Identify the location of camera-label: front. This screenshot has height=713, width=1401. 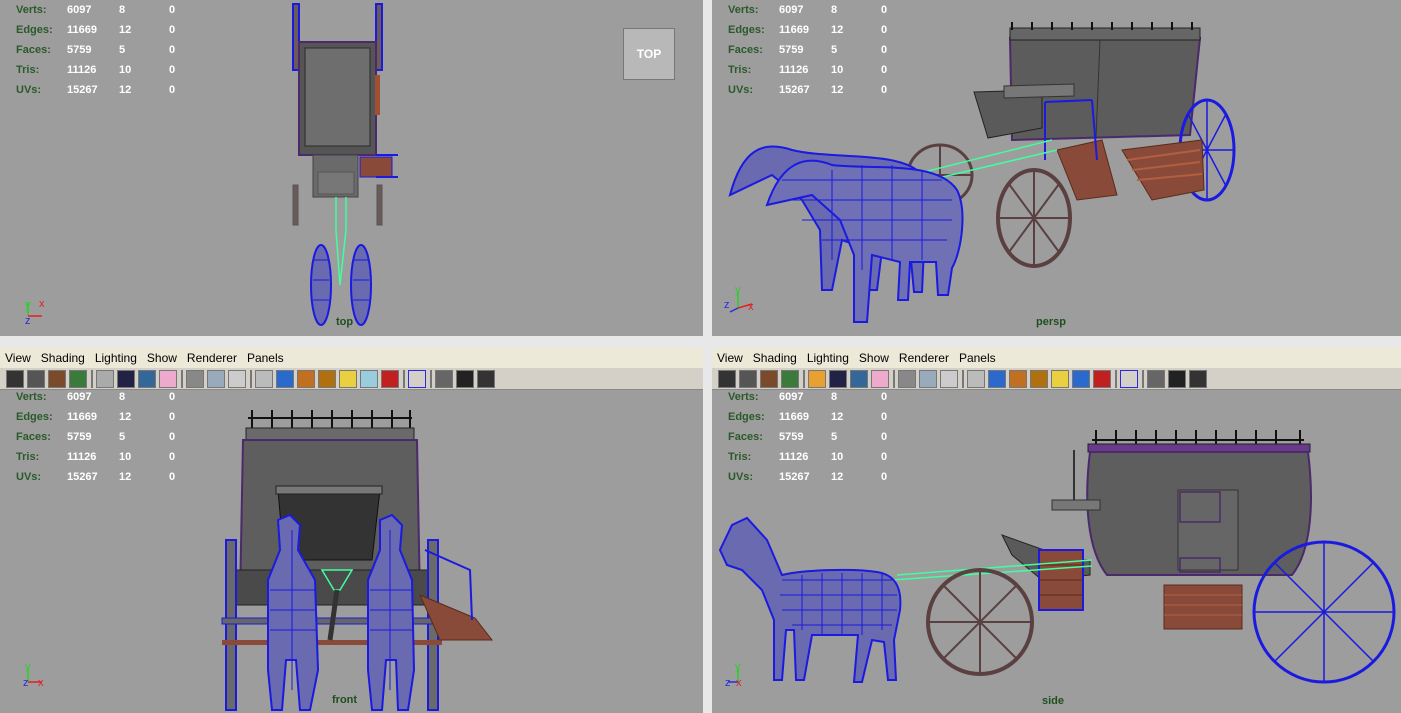
(345, 700).